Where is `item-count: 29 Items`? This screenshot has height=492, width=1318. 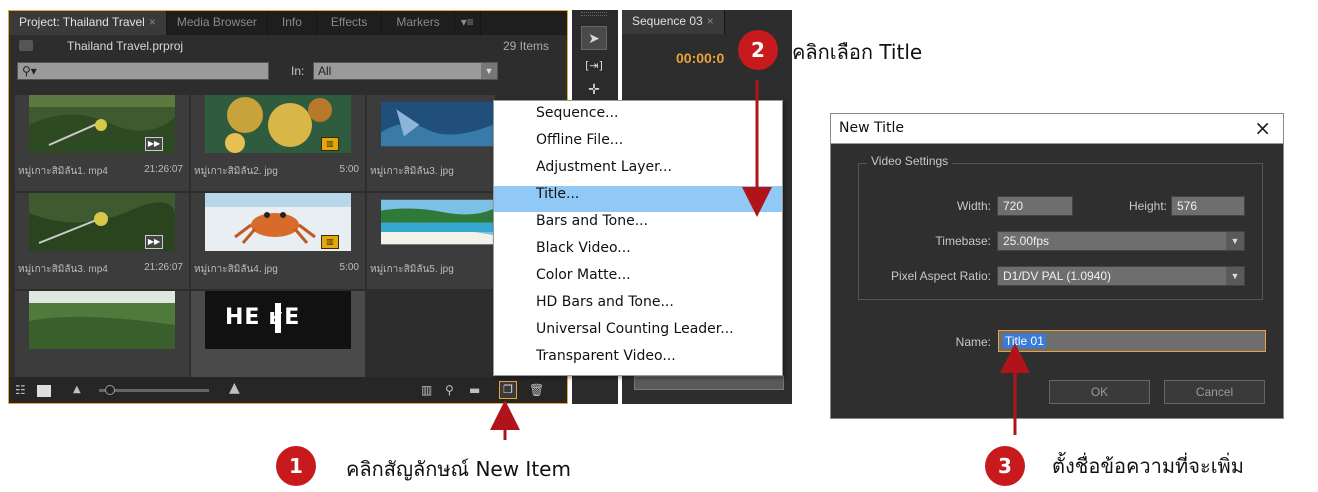 item-count: 29 Items is located at coordinates (525, 46).